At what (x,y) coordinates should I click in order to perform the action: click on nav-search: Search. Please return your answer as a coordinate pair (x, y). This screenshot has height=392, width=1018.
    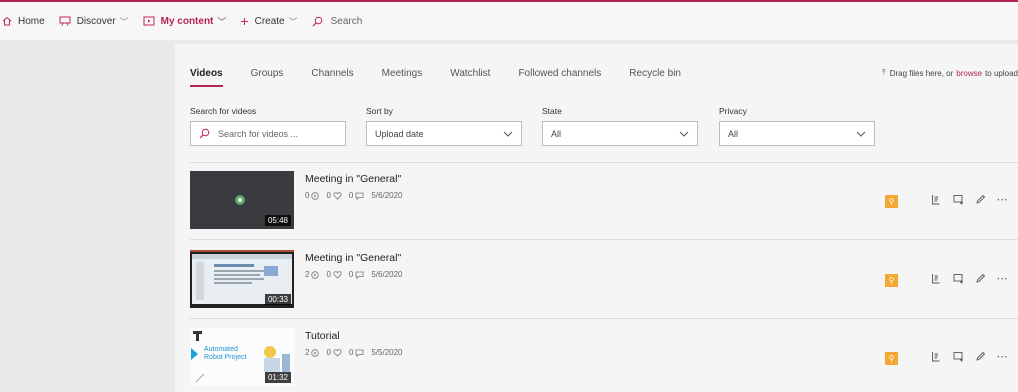
    Looking at the image, I should click on (337, 21).